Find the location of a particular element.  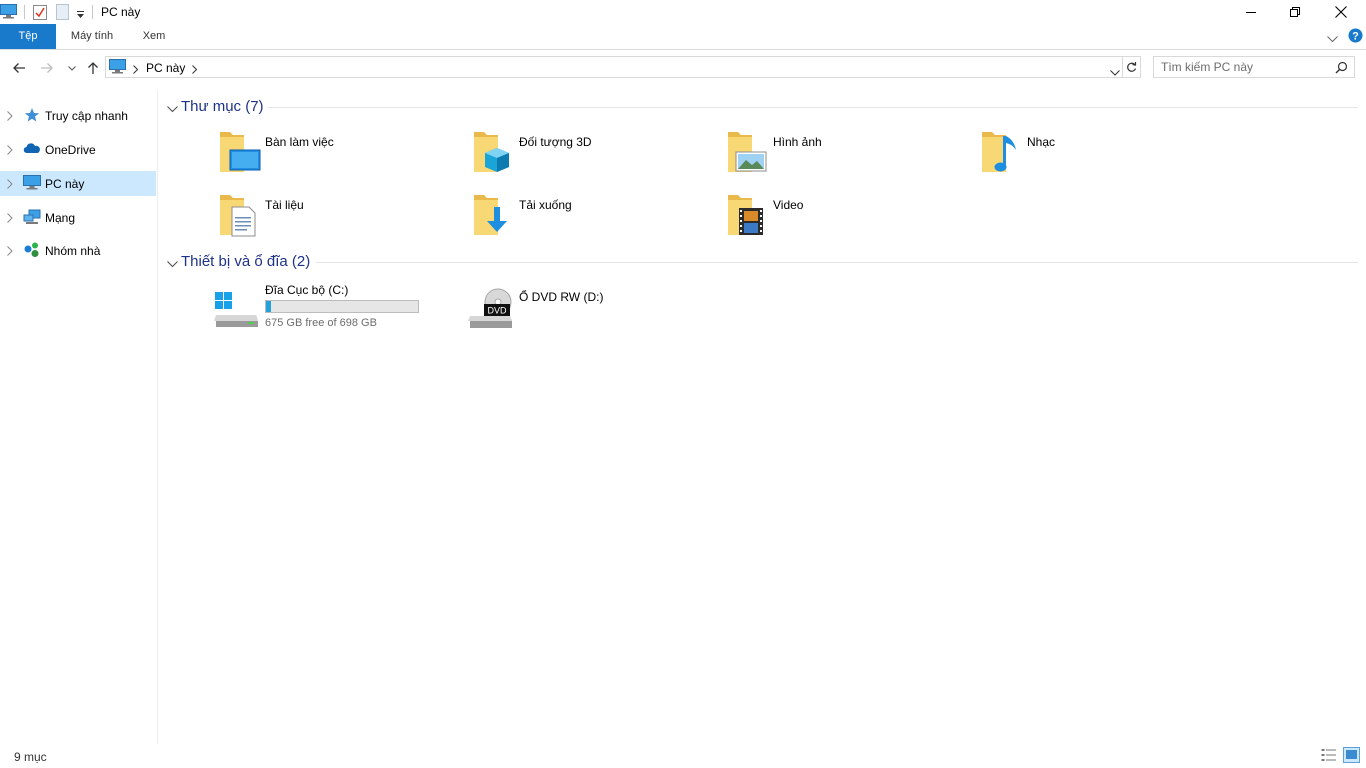

sidebar-item-homegroup: Nhóm nhà is located at coordinates (78, 250).